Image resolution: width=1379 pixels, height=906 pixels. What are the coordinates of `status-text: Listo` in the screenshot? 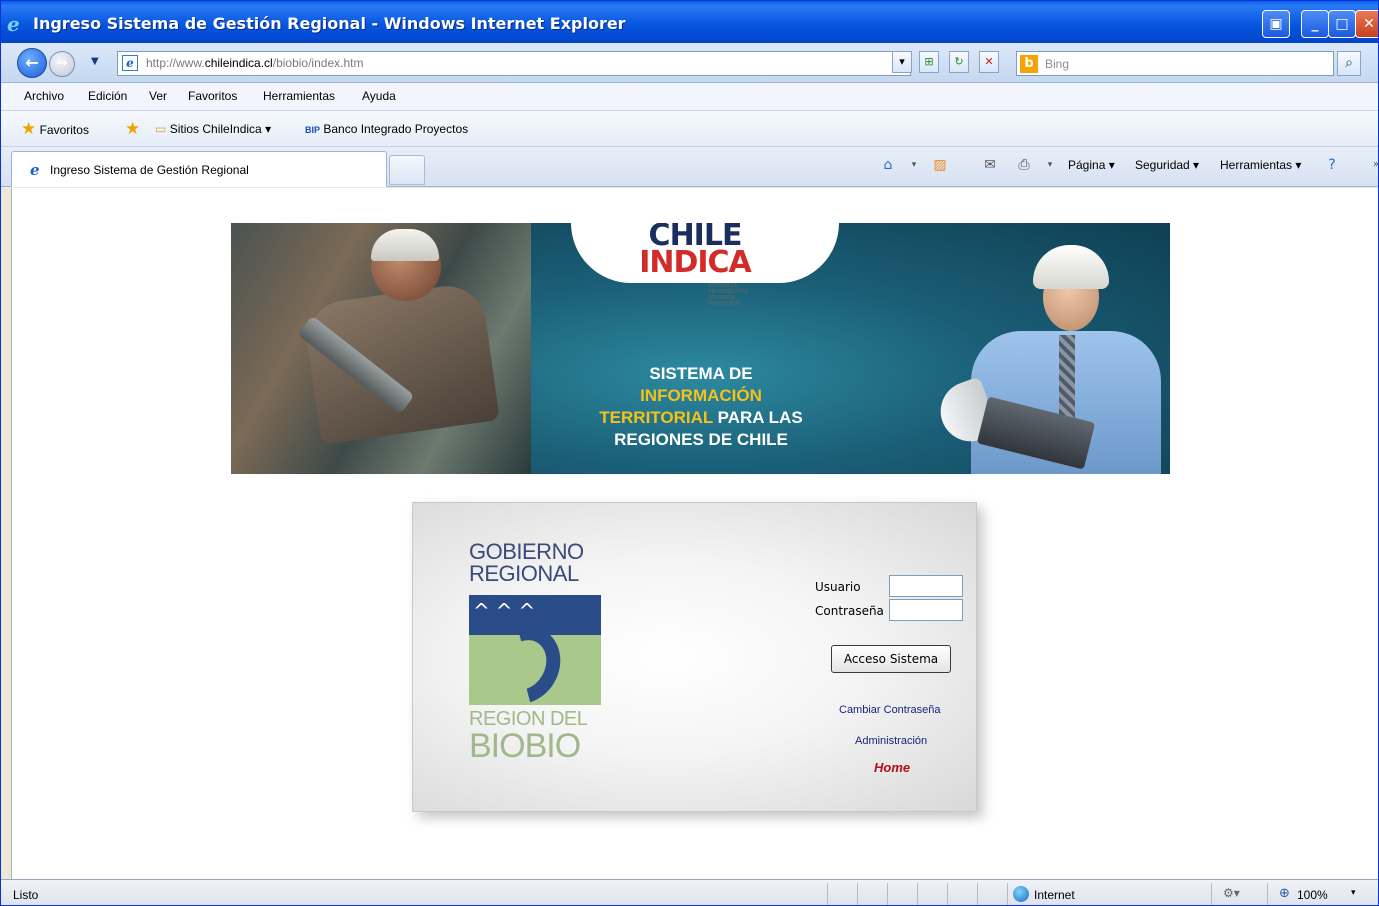 It's located at (26, 895).